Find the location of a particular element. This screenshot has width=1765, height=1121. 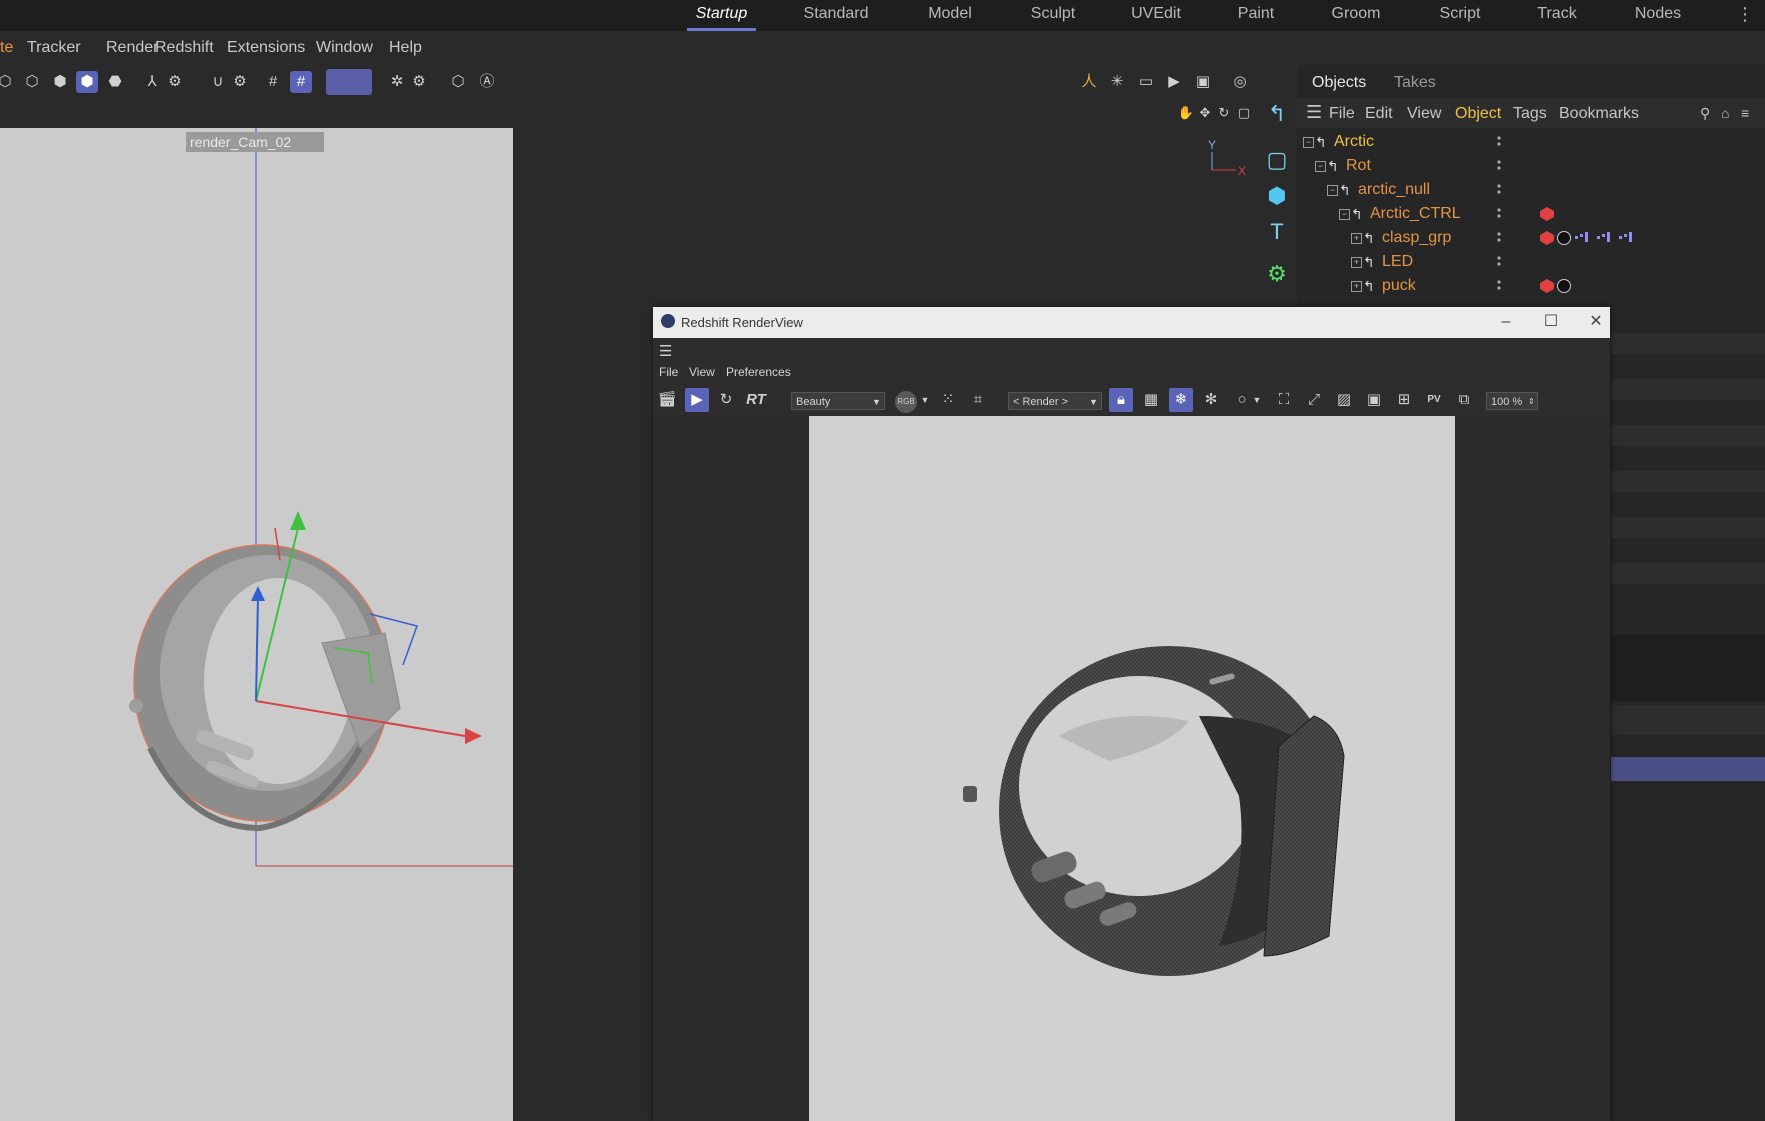

plane-object-icon: ▢ is located at coordinates (1277, 160).